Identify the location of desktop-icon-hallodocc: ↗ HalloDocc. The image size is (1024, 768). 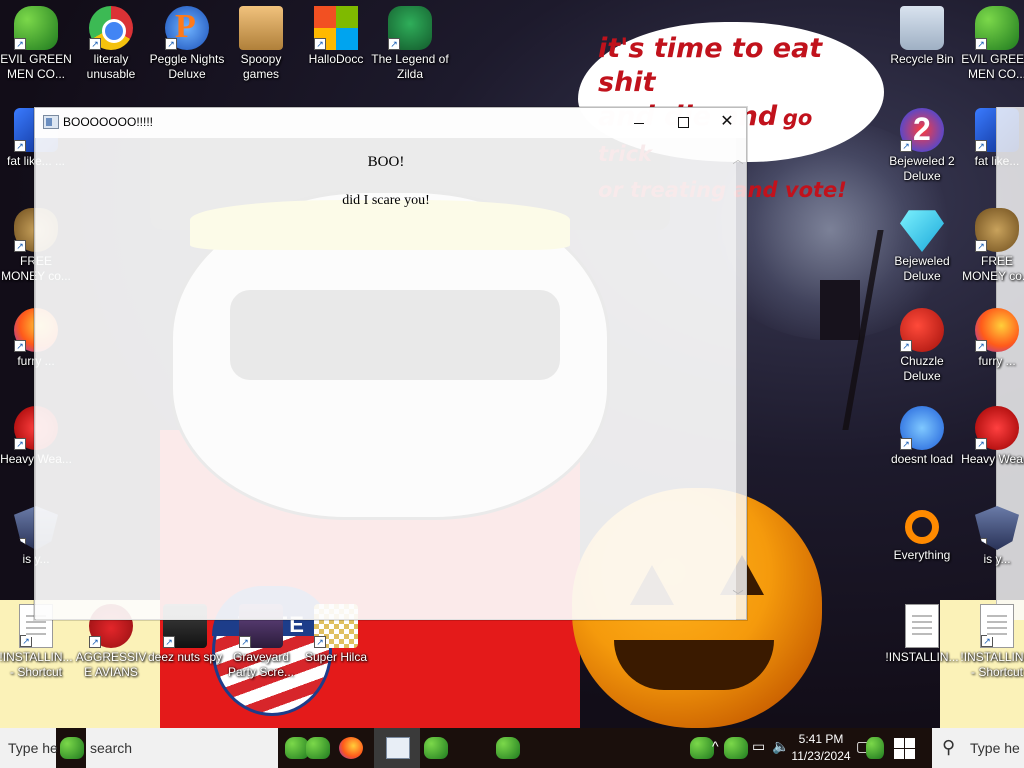
(336, 36).